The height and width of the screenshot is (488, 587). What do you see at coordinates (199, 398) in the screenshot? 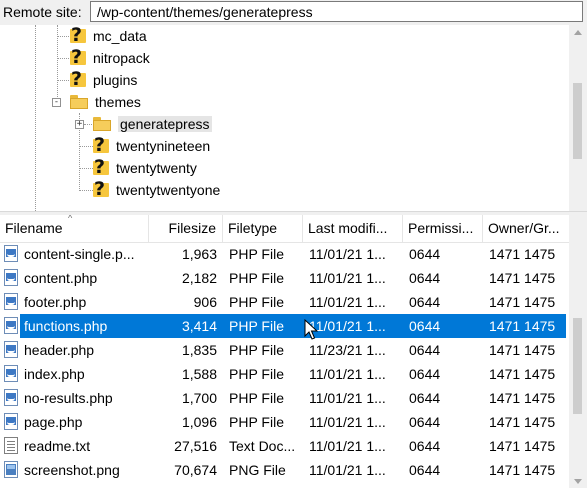
I see `file-size: 1,700` at bounding box center [199, 398].